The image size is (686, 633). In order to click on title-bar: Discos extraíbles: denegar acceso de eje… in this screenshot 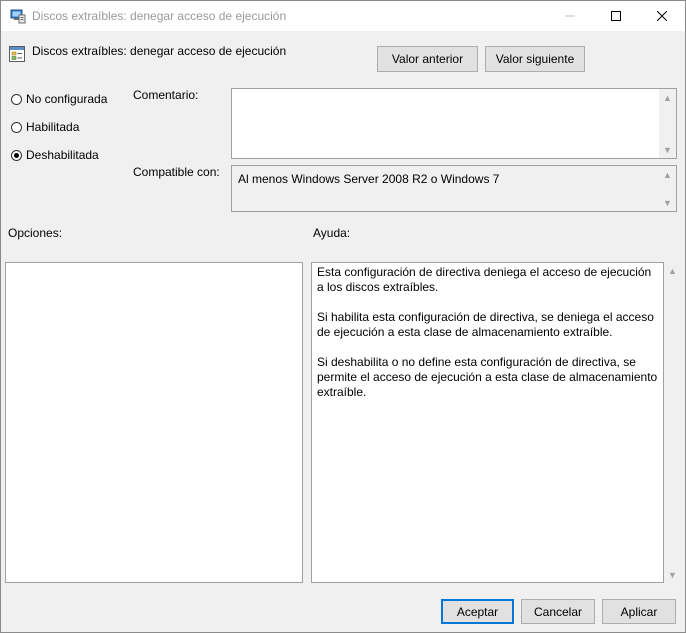, I will do `click(343, 16)`.